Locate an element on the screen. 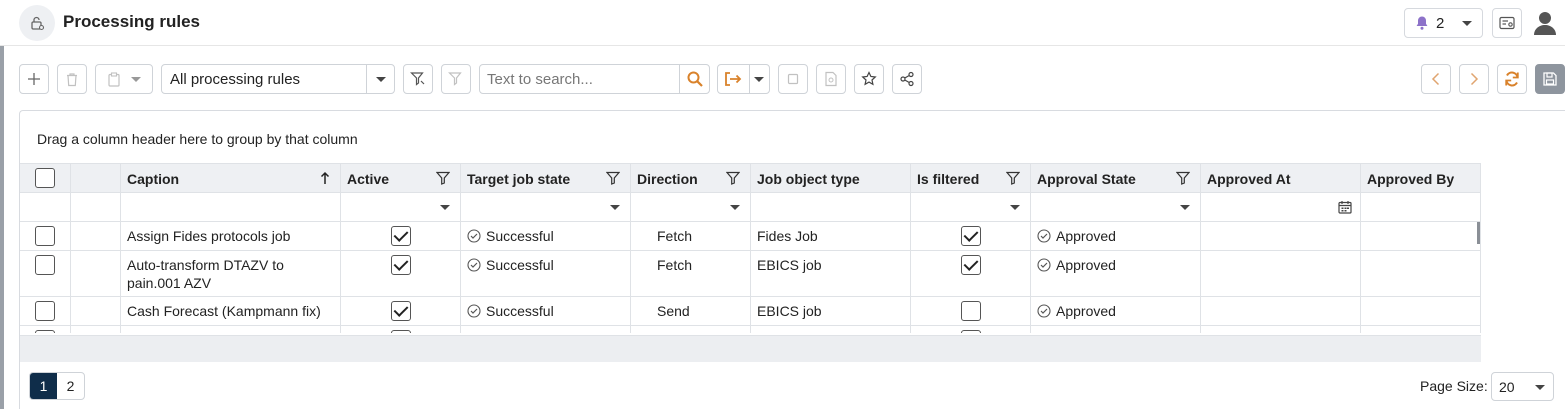 This screenshot has height=409, width=1565. save-button is located at coordinates (1550, 79).